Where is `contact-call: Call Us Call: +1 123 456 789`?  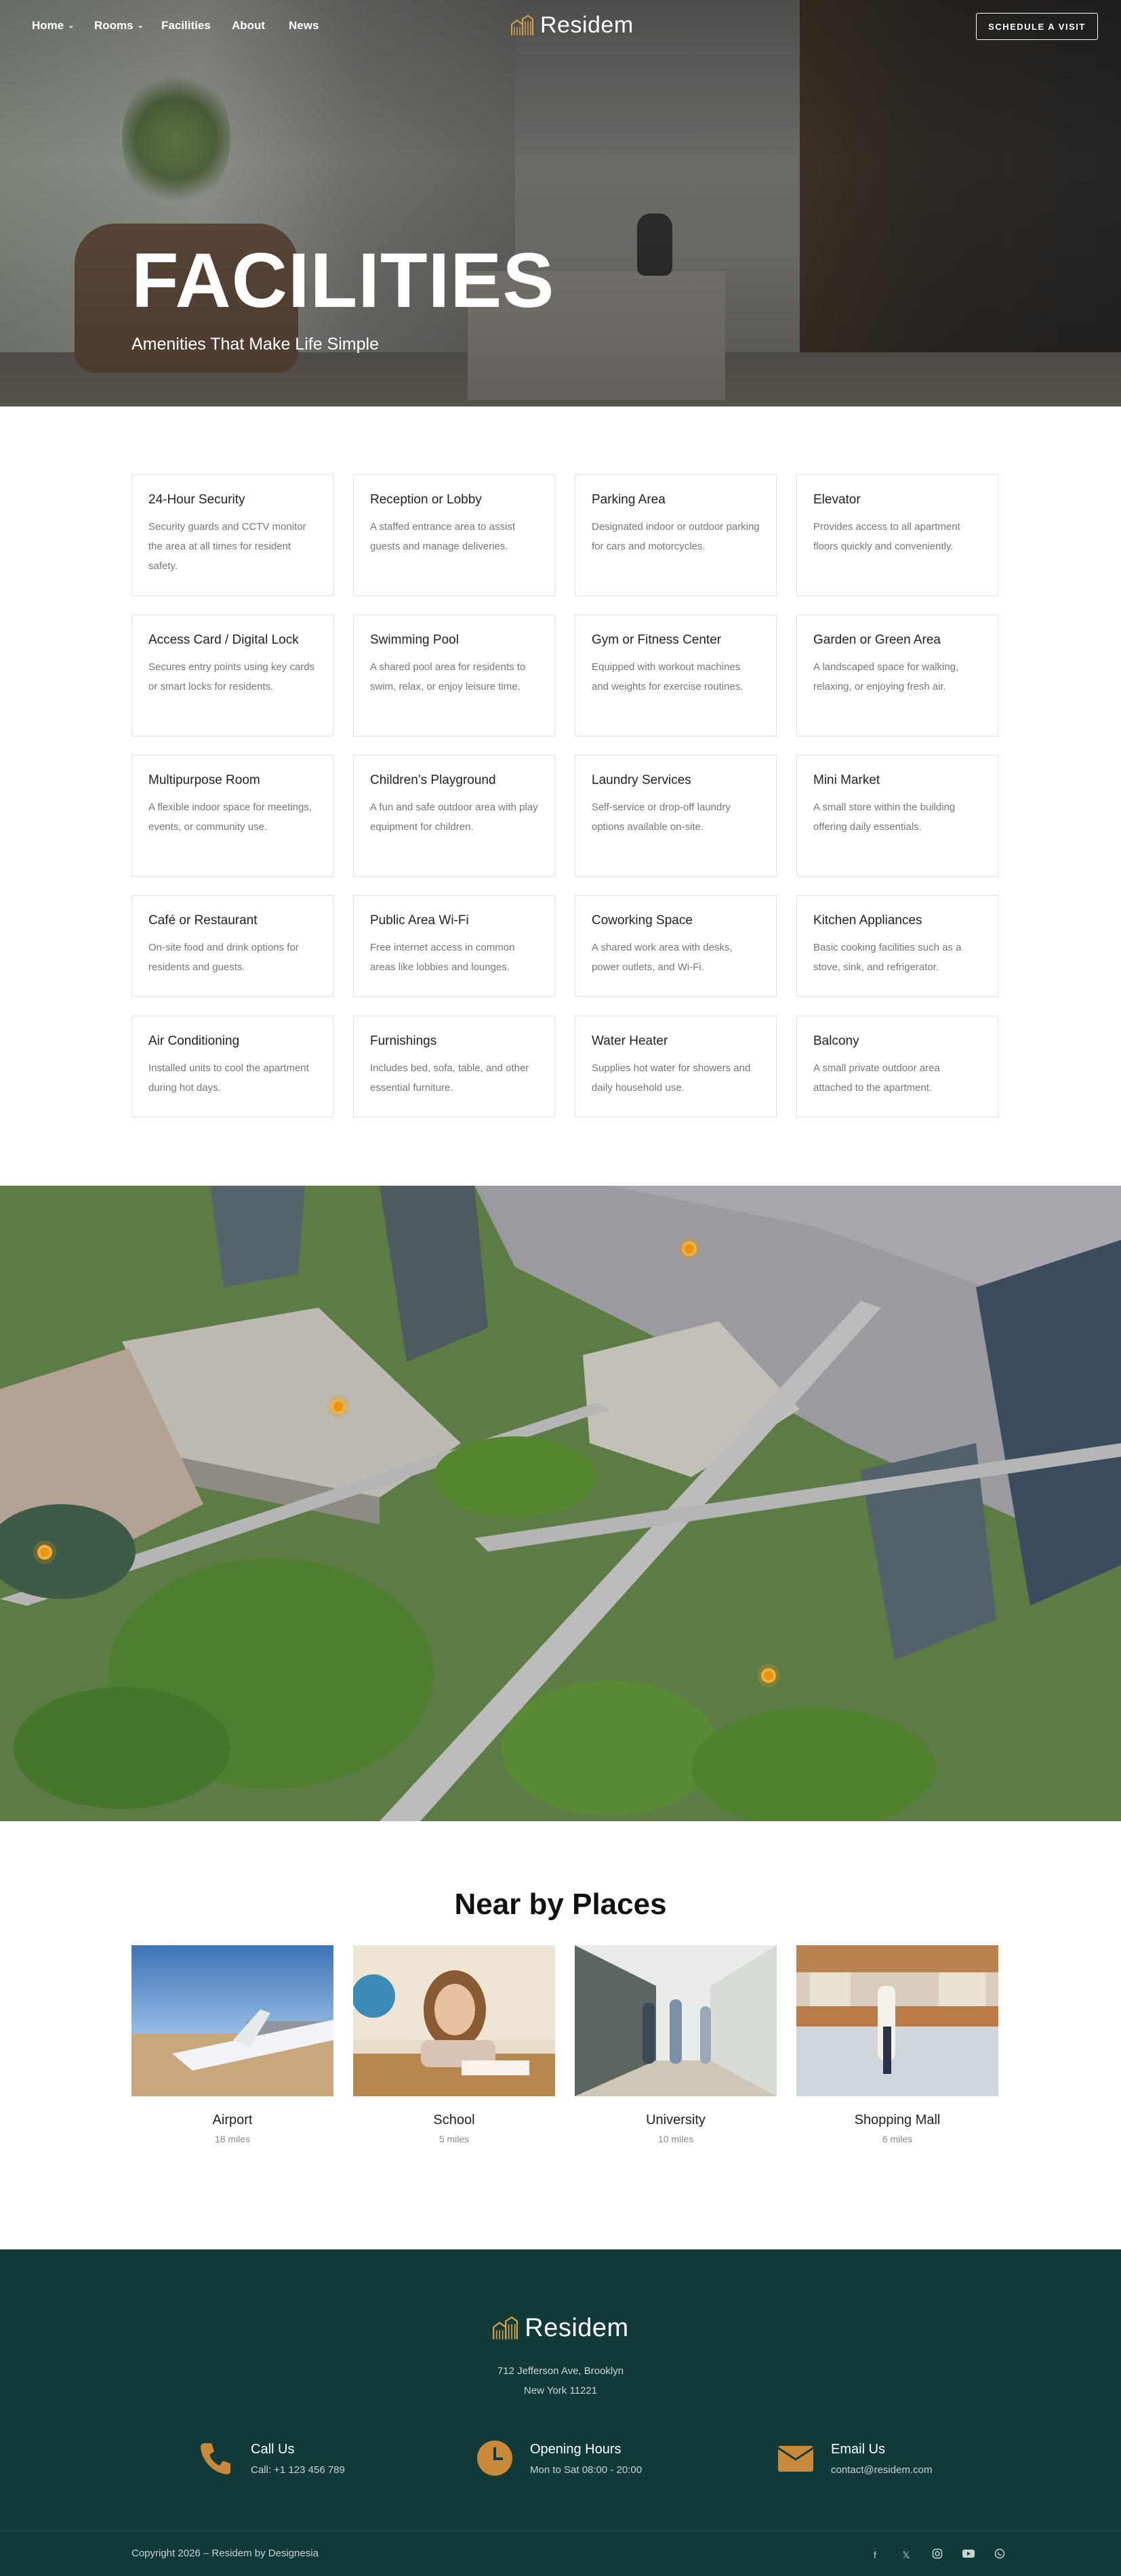
contact-call: Call Us Call: +1 123 456 789 is located at coordinates (271, 2458).